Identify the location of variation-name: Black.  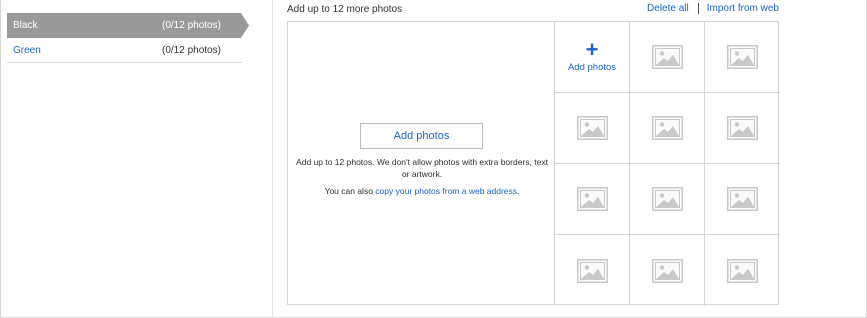
(25, 25).